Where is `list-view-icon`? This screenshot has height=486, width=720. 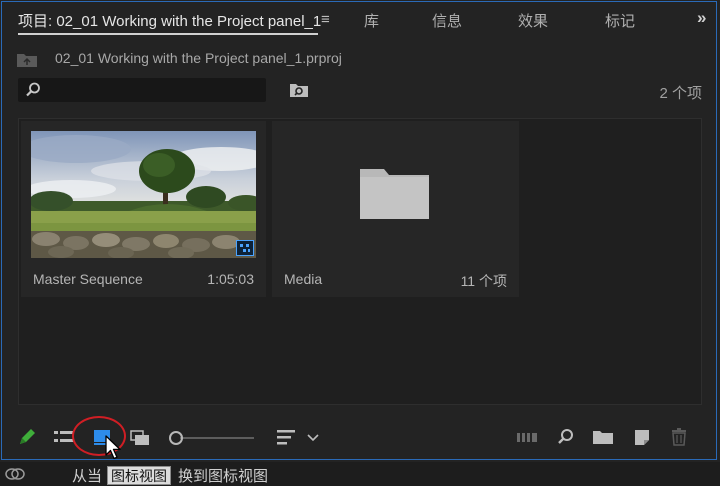
list-view-icon is located at coordinates (64, 437).